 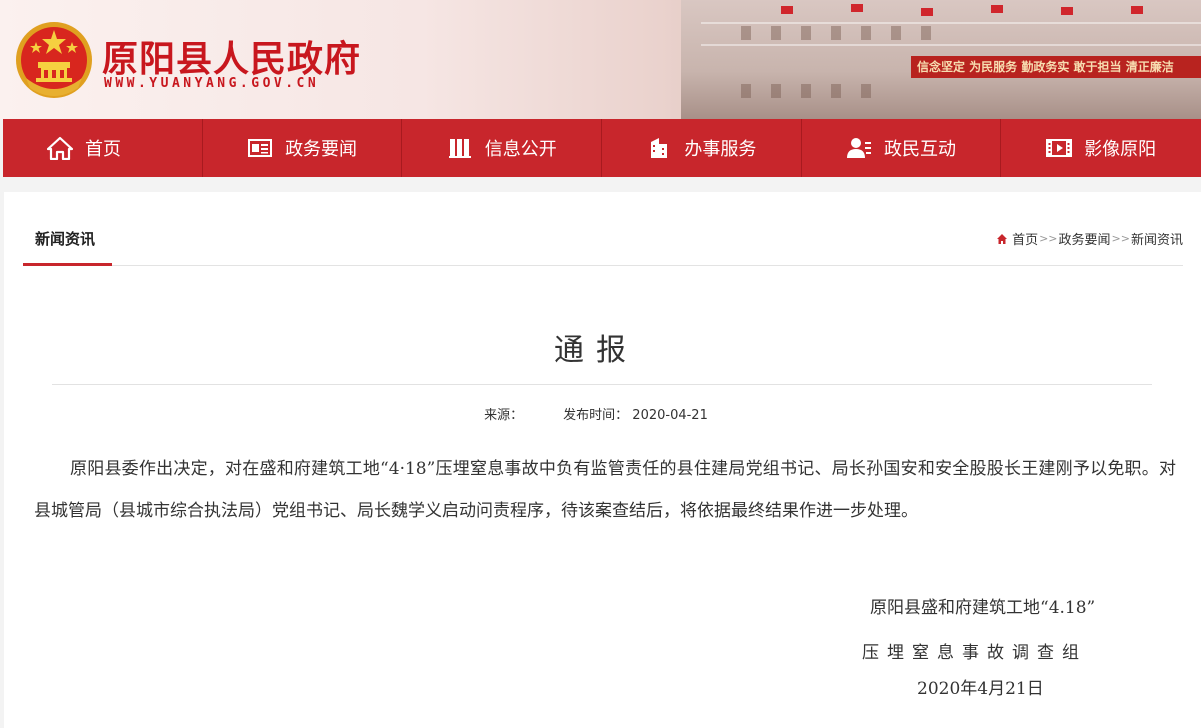 I want to click on tab-news: 新闻资讯, so click(x=67, y=247).